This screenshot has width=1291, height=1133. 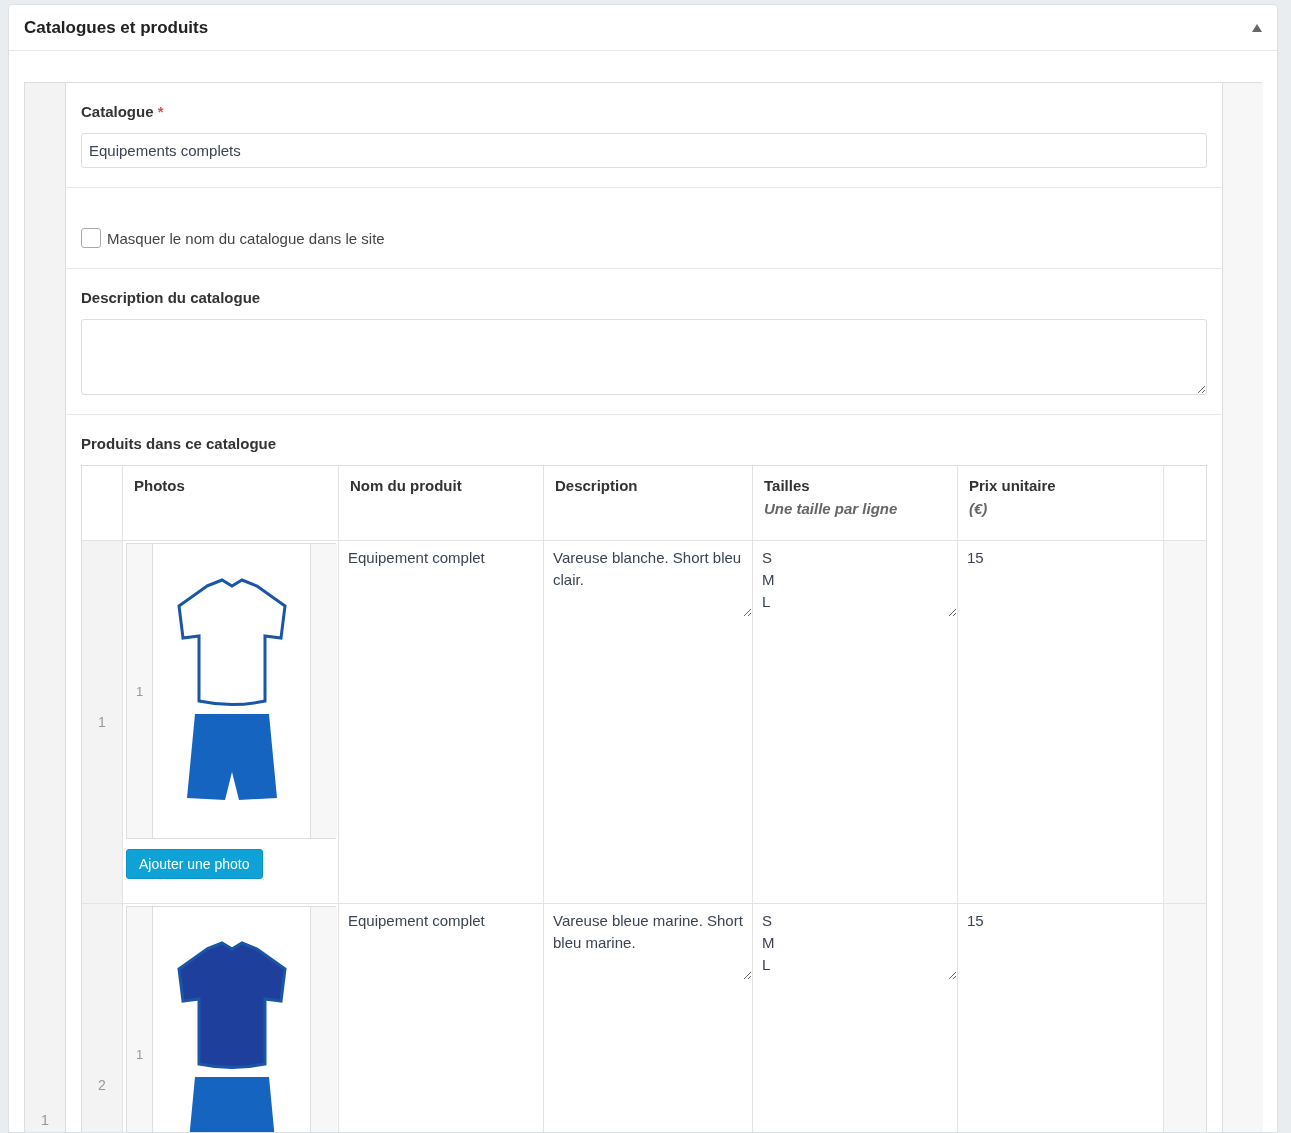 I want to click on row-index: 2, so click(x=102, y=1085).